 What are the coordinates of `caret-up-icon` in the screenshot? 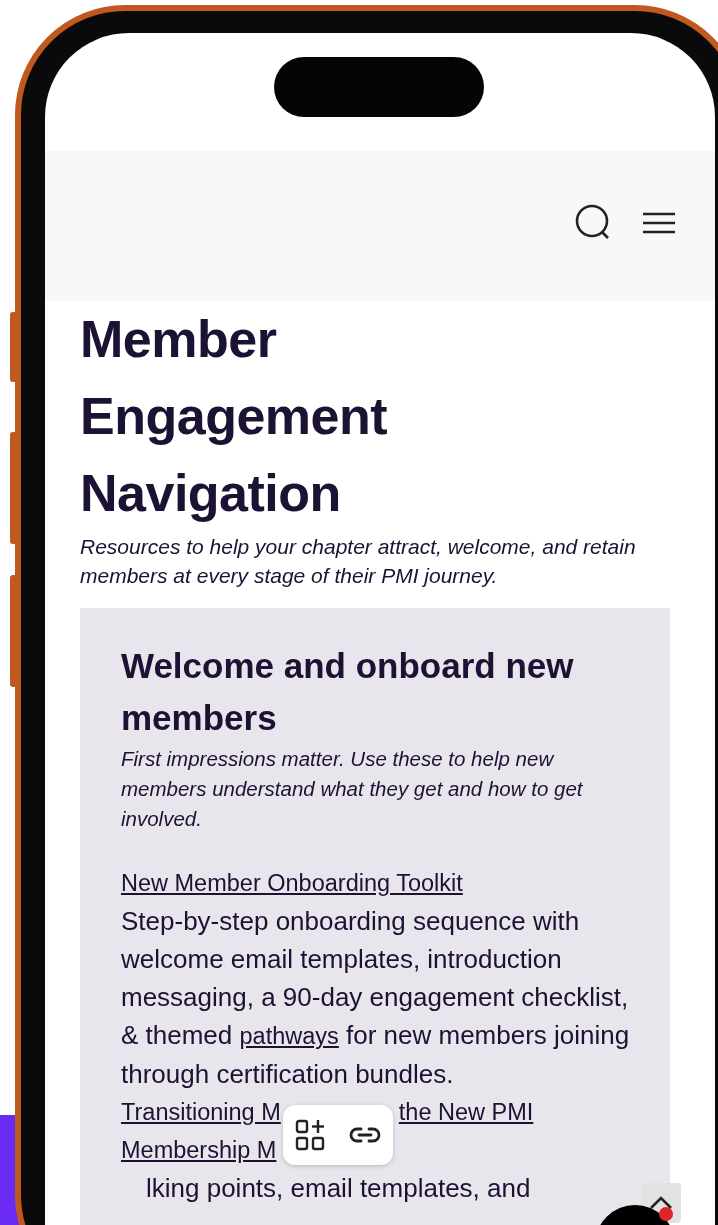 It's located at (661, 1203).